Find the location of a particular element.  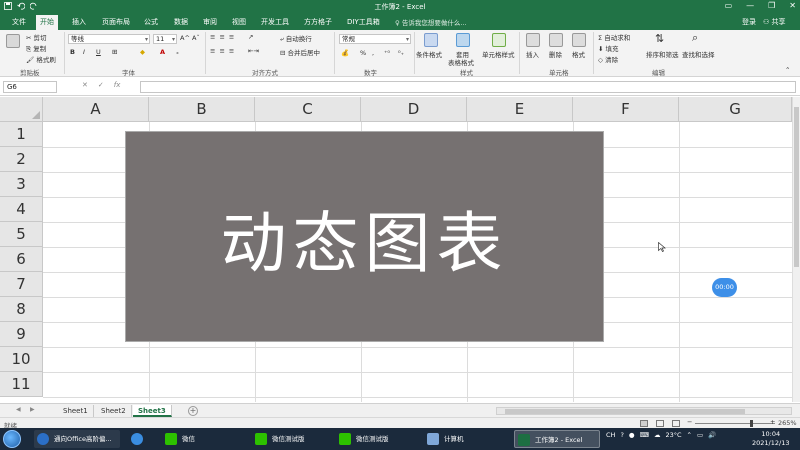

column-header-a: A is located at coordinates (96, 109).